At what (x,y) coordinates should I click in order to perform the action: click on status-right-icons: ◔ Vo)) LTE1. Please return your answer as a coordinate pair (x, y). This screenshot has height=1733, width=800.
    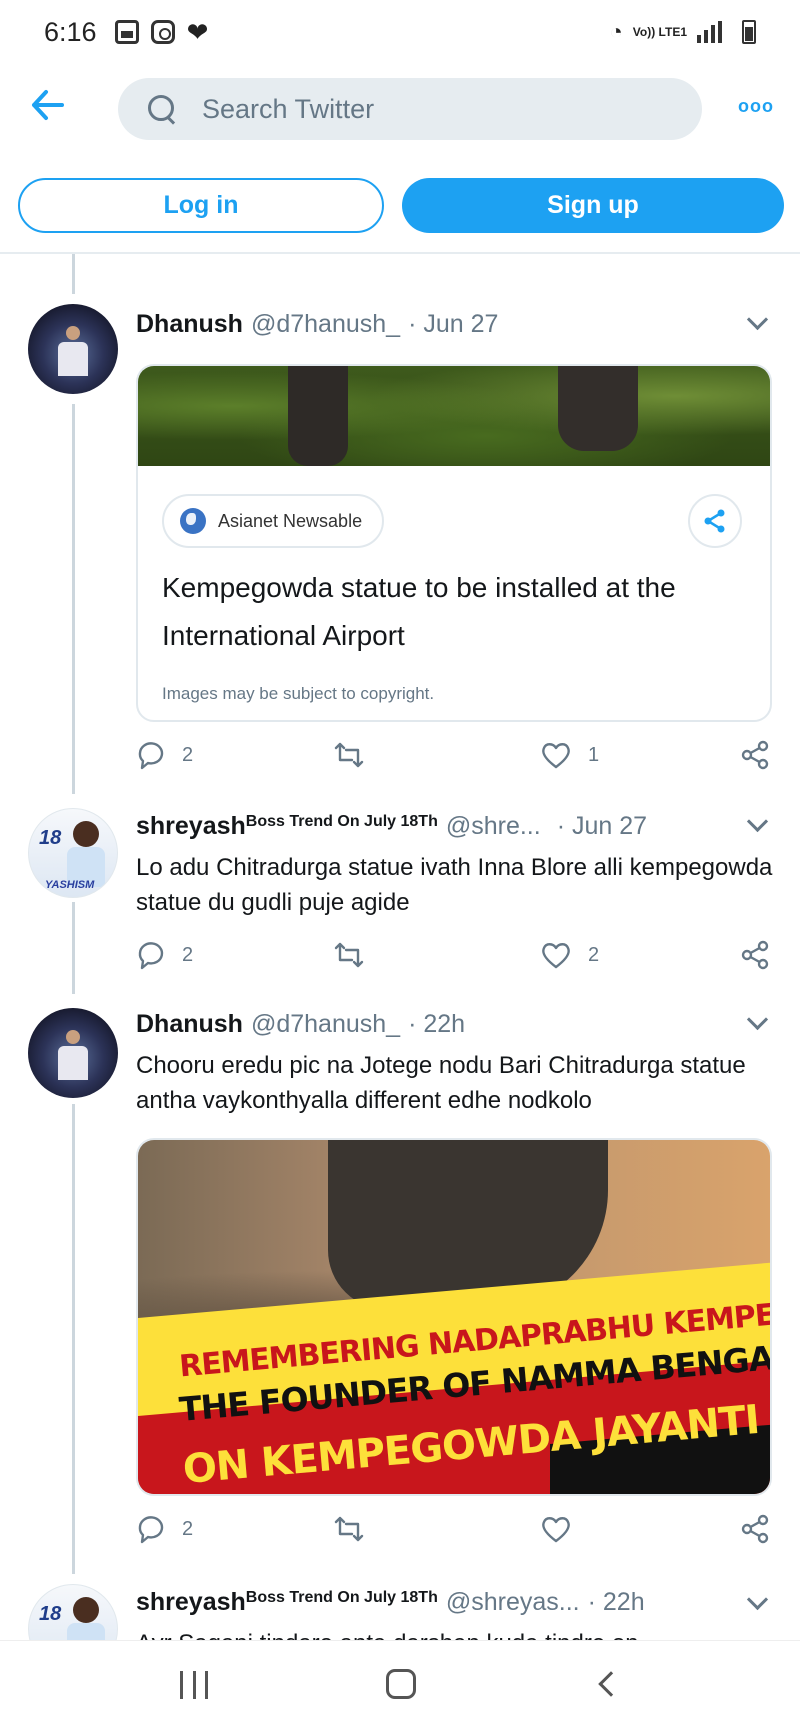
    Looking at the image, I should click on (682, 32).